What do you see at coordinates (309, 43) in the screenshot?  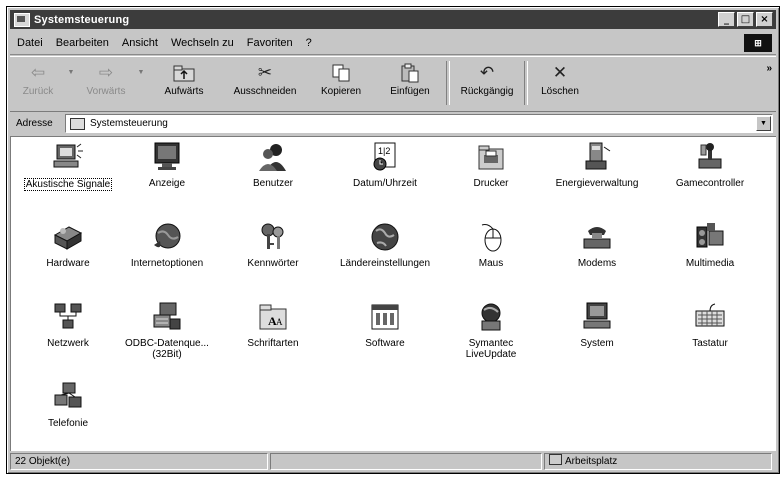 I see `menu-help: ?` at bounding box center [309, 43].